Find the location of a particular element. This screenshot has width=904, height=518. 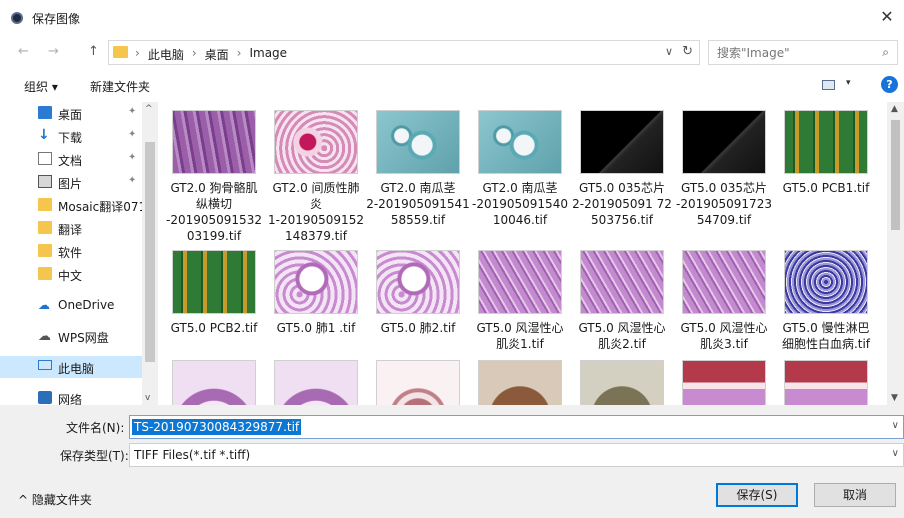

save-button: 保存(S) is located at coordinates (757, 495).